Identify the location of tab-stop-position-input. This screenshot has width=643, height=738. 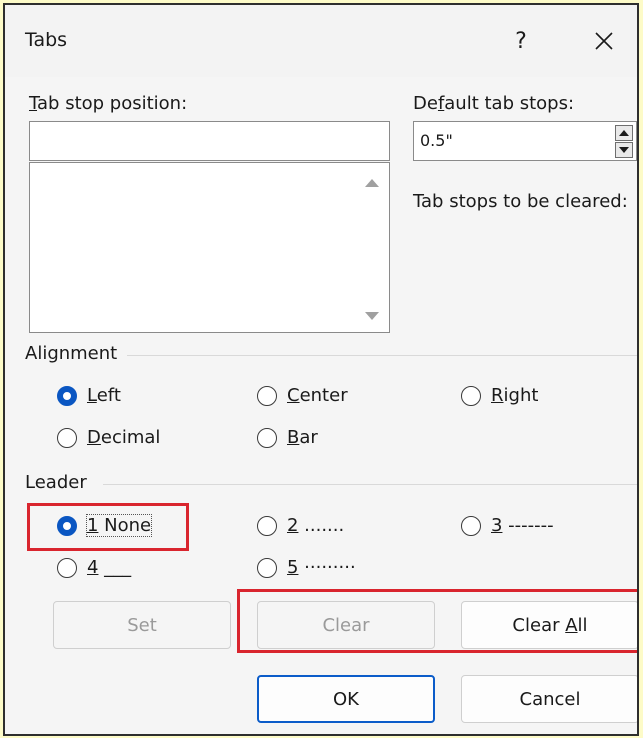
(209, 141).